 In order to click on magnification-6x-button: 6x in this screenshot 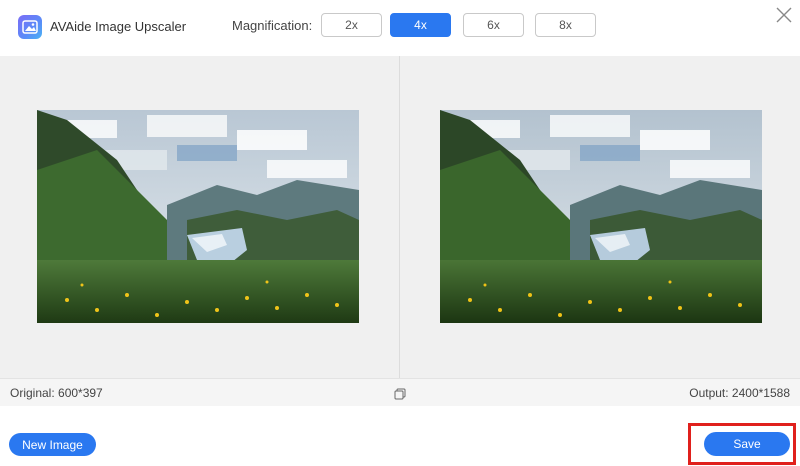, I will do `click(493, 25)`.